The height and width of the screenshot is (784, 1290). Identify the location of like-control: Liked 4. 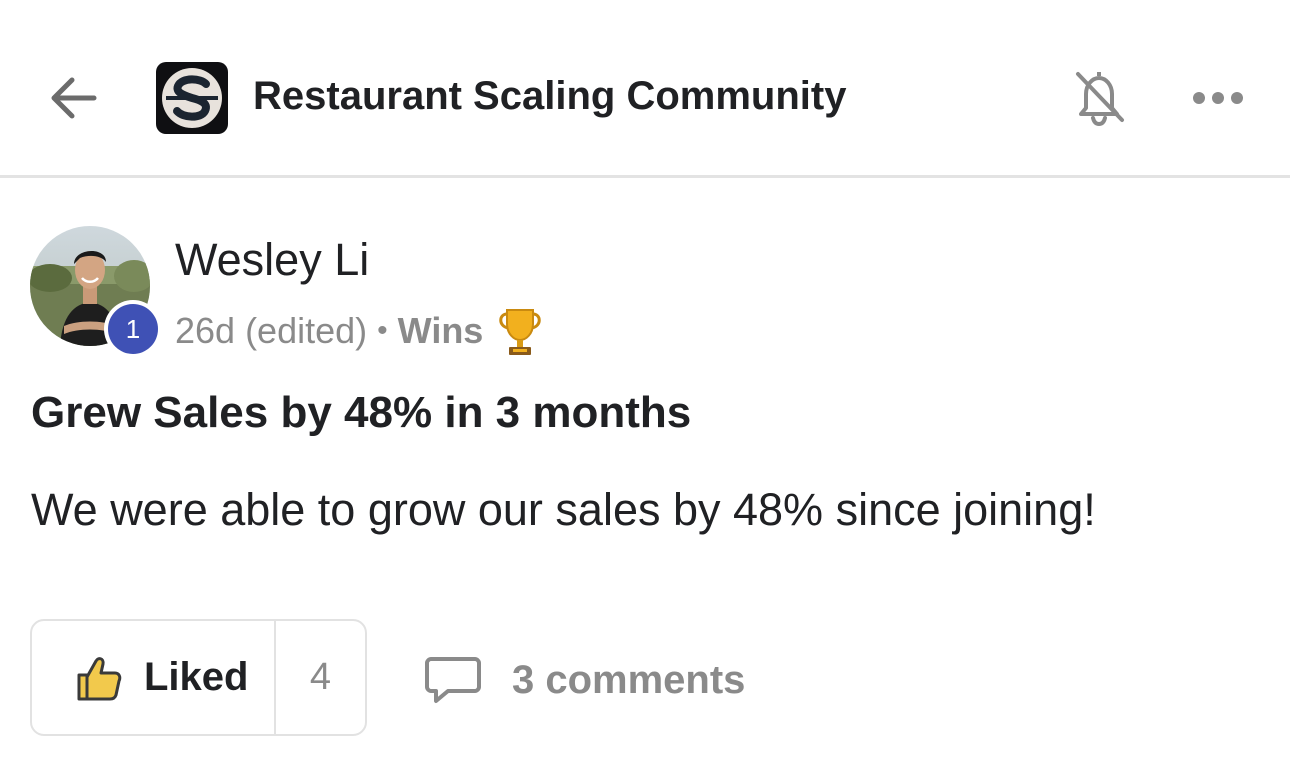
(198, 677).